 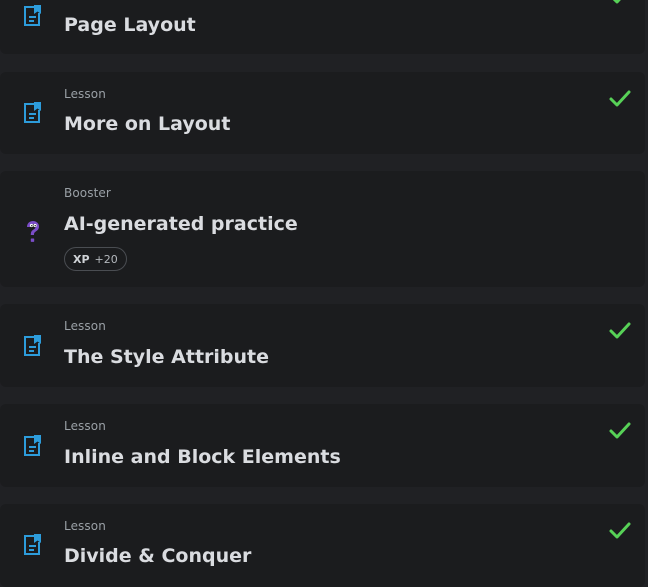 What do you see at coordinates (33, 231) in the screenshot?
I see `question-mark-icon` at bounding box center [33, 231].